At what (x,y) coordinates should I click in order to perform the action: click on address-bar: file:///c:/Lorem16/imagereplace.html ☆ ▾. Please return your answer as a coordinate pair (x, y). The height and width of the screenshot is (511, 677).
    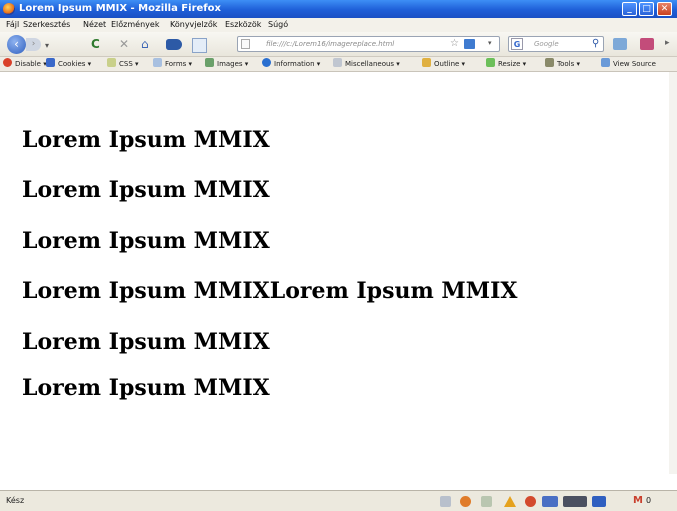
    Looking at the image, I should click on (368, 44).